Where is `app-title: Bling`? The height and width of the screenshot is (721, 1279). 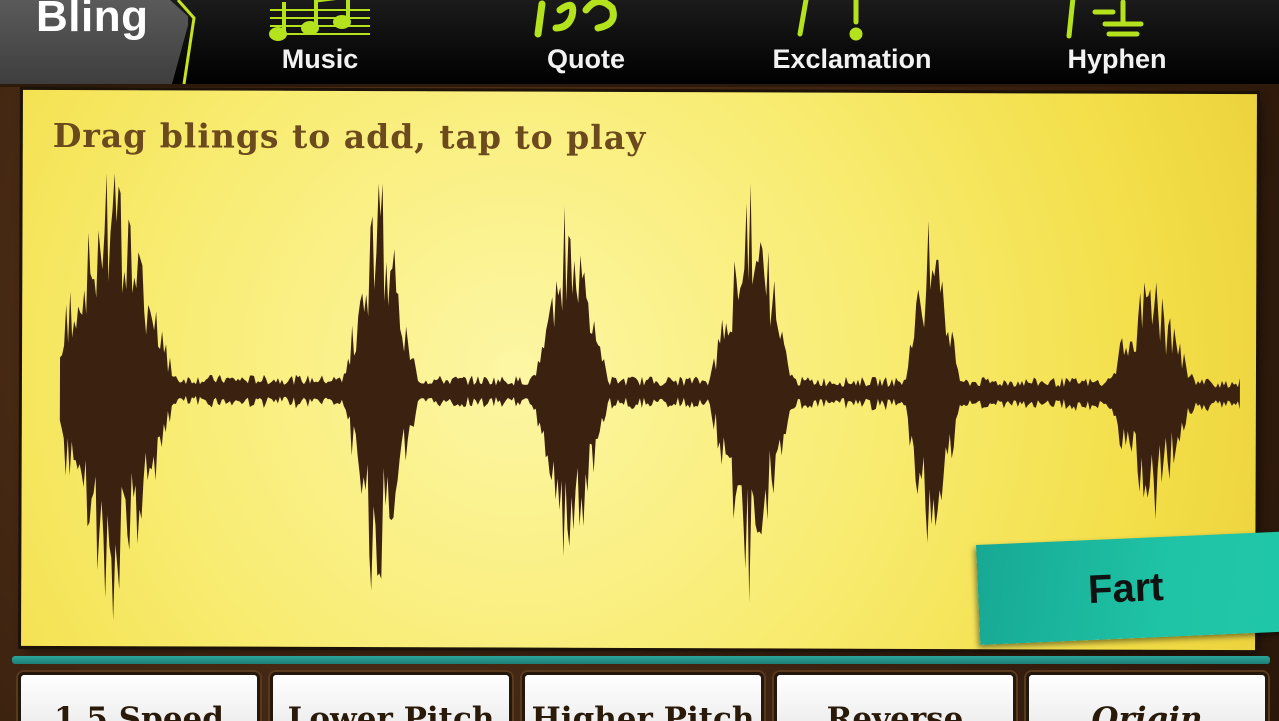 app-title: Bling is located at coordinates (92, 20).